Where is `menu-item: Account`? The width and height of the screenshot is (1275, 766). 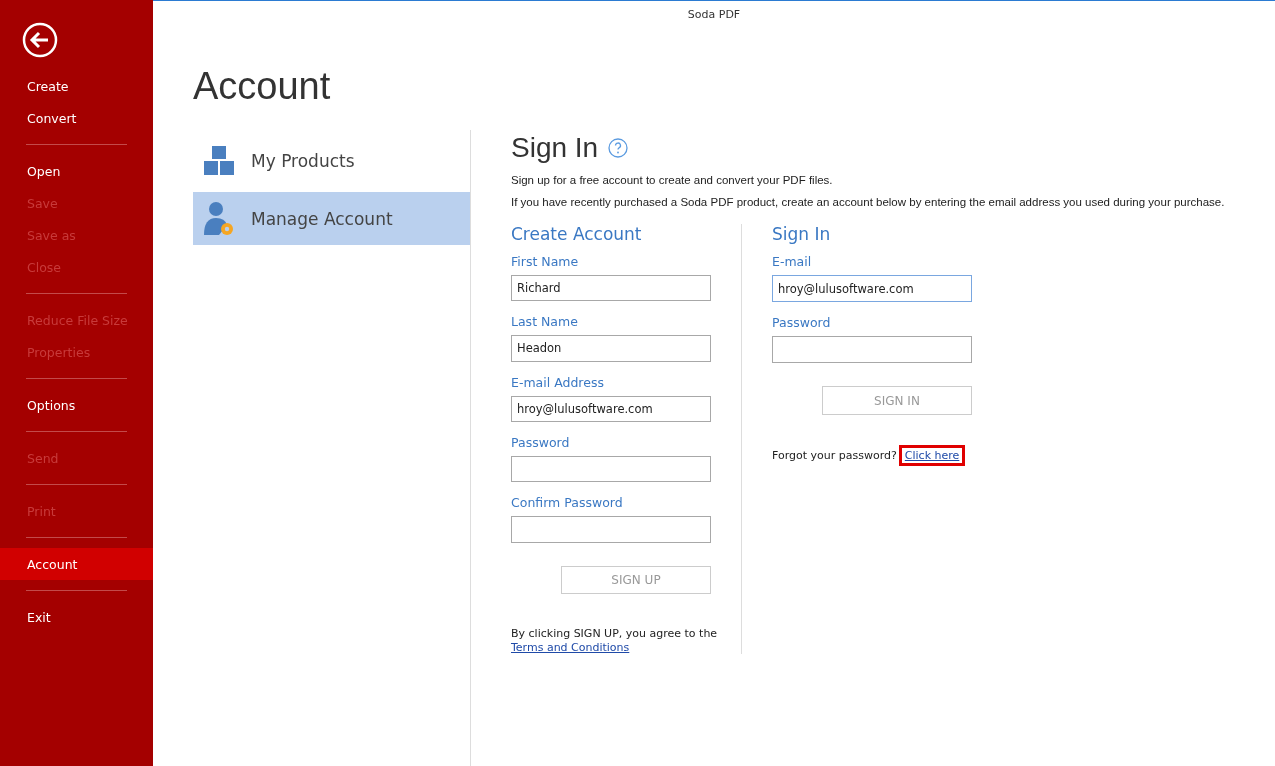 menu-item: Account is located at coordinates (76, 564).